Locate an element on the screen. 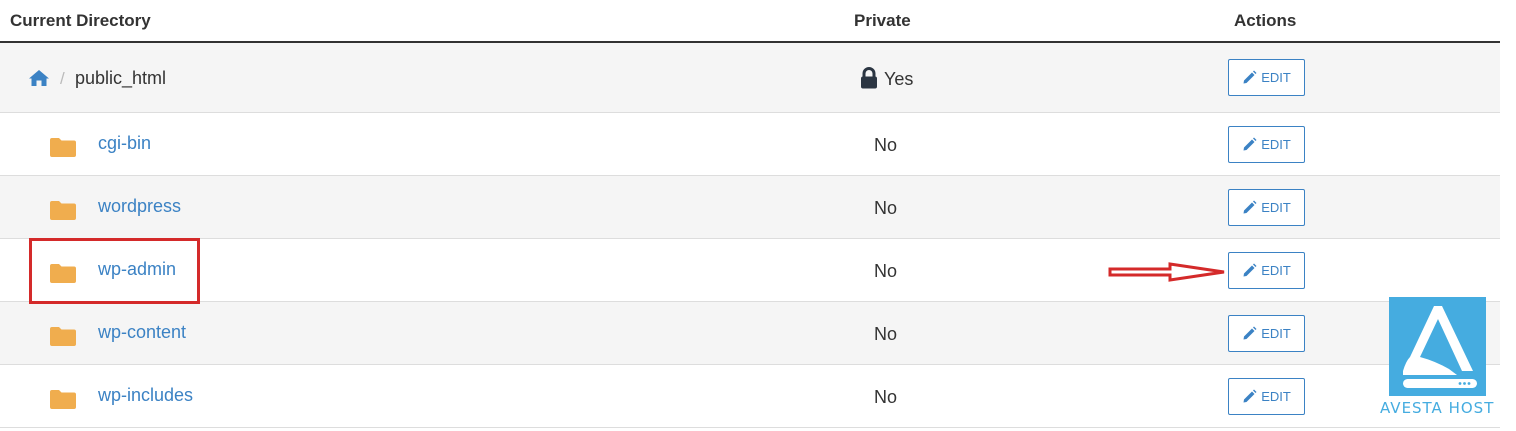  table-row: cgi-bin No EDIT is located at coordinates (750, 144).